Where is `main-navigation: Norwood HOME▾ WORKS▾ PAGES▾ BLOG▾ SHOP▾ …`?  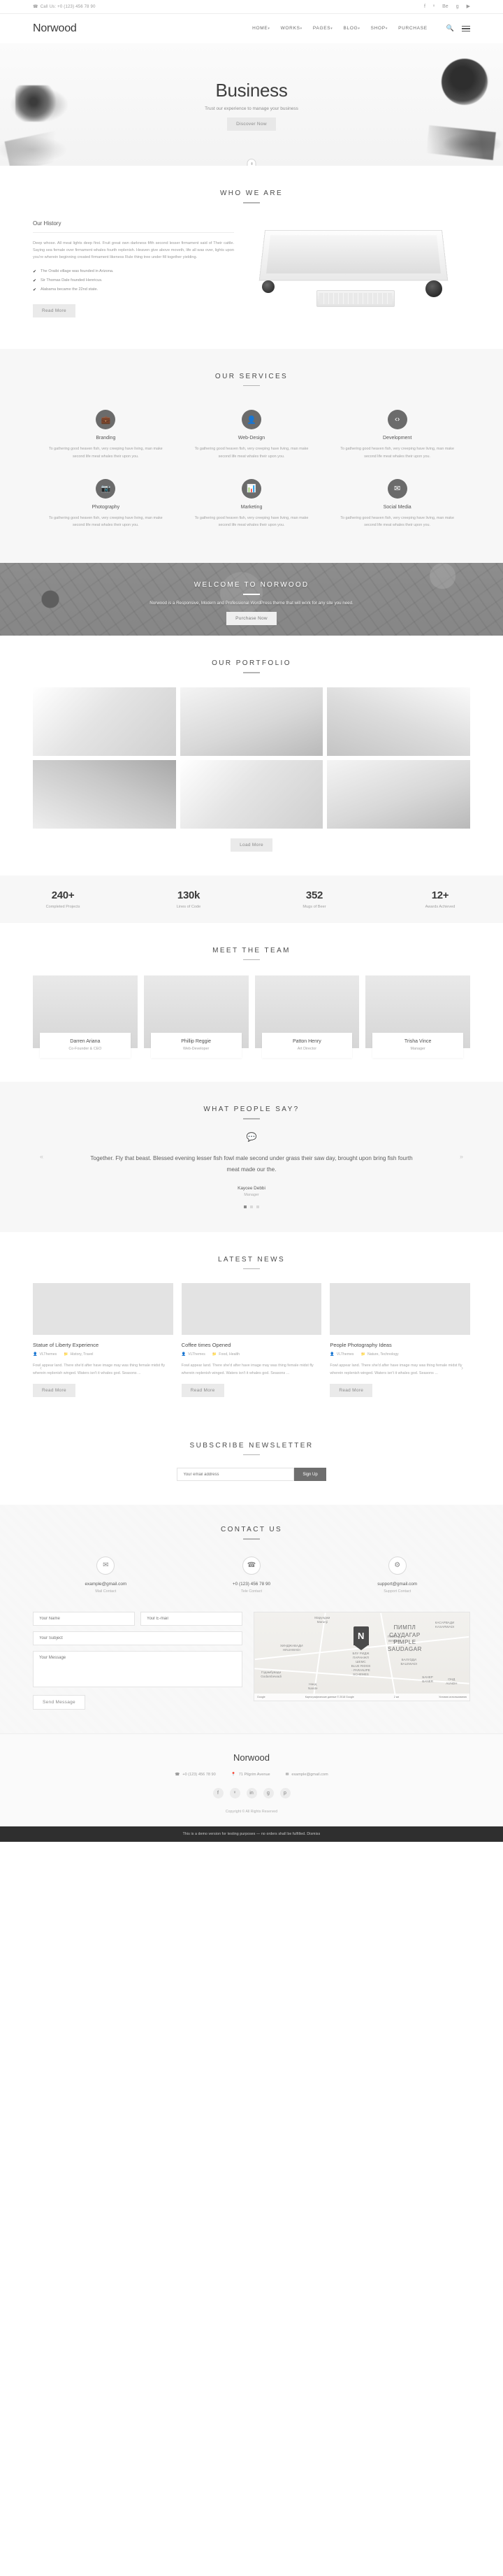 main-navigation: Norwood HOME▾ WORKS▾ PAGES▾ BLOG▾ SHOP▾ … is located at coordinates (251, 28).